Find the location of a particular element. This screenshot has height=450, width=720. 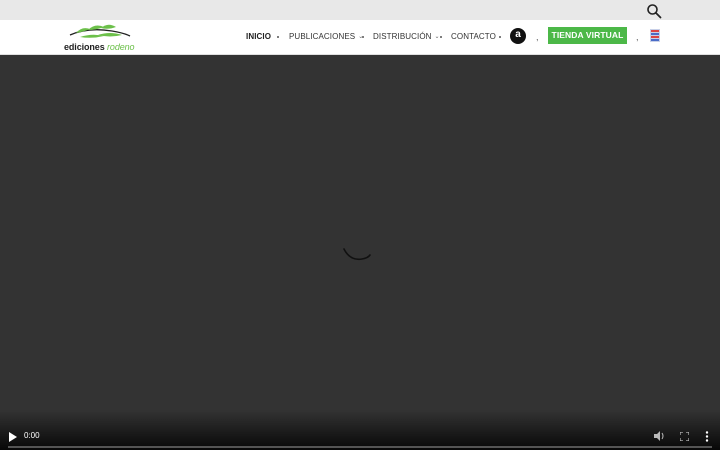

nav-item-contacto: CONTACTO is located at coordinates (473, 36).